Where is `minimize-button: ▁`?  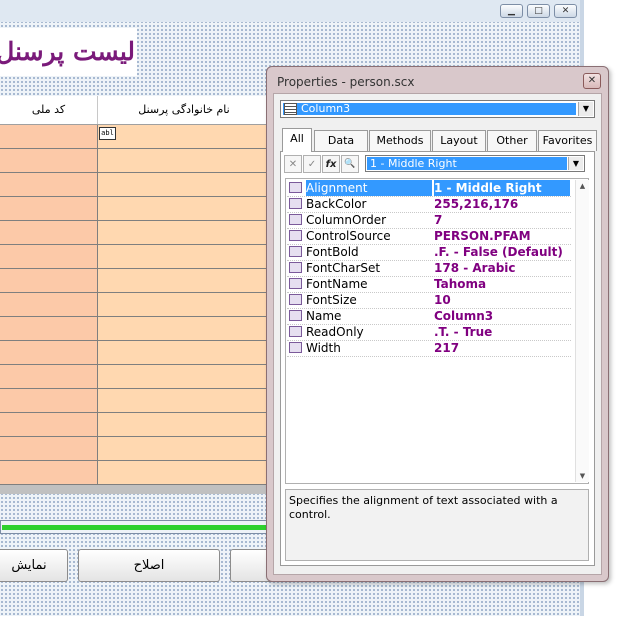
minimize-button: ▁ is located at coordinates (511, 11).